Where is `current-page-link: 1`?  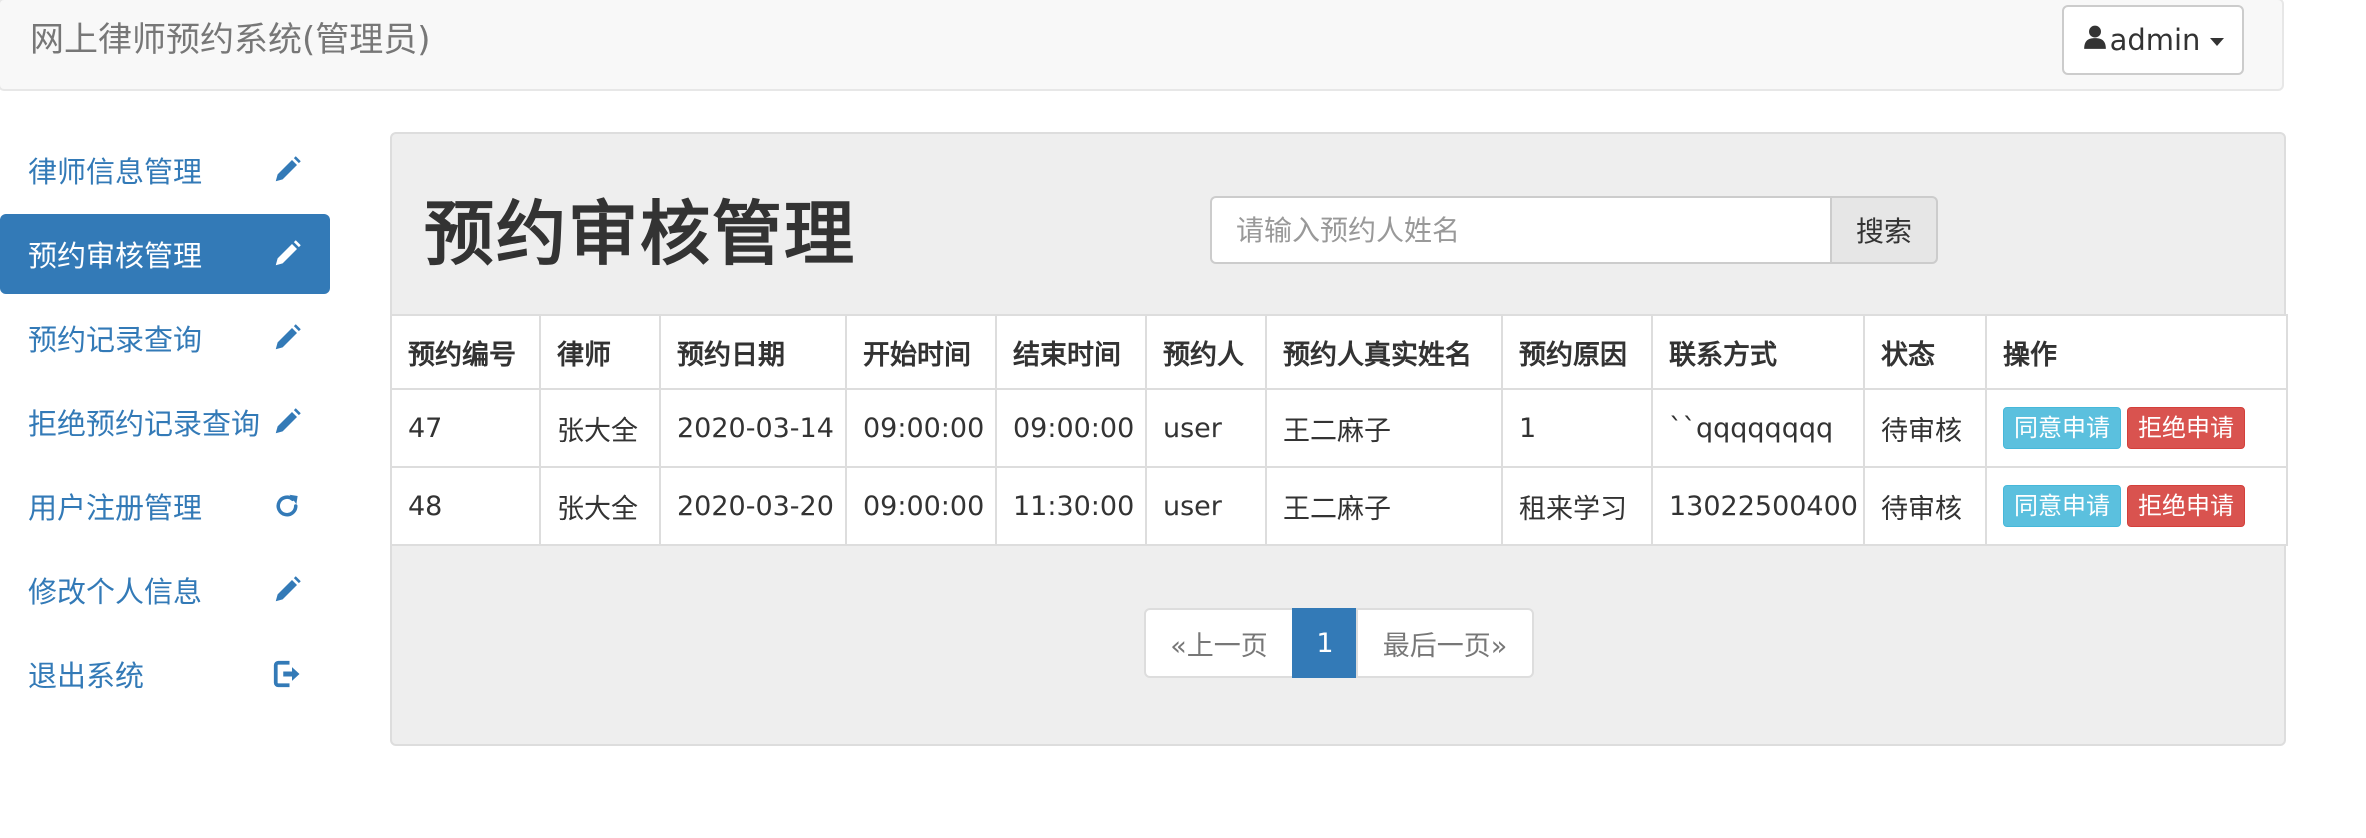
current-page-link: 1 is located at coordinates (1325, 643).